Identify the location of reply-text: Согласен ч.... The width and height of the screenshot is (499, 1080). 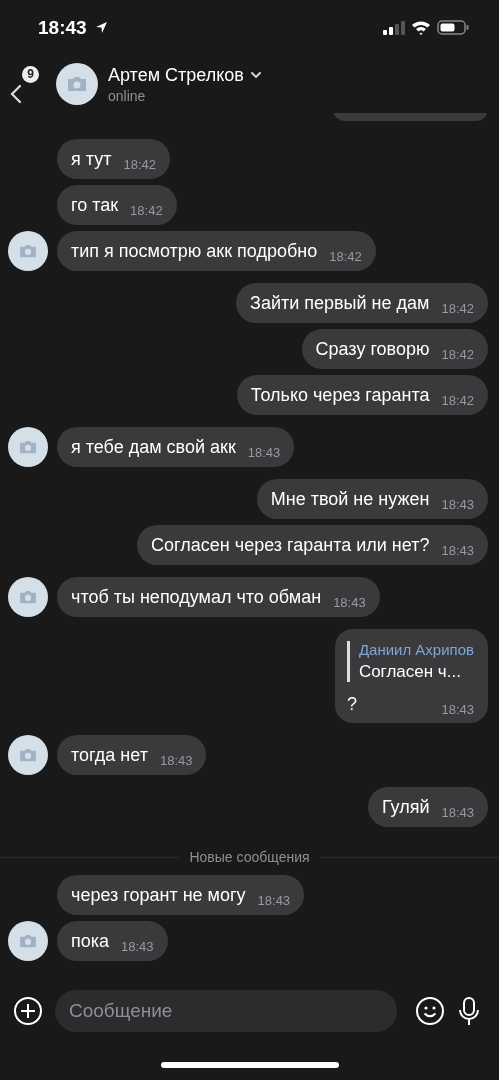
(410, 672).